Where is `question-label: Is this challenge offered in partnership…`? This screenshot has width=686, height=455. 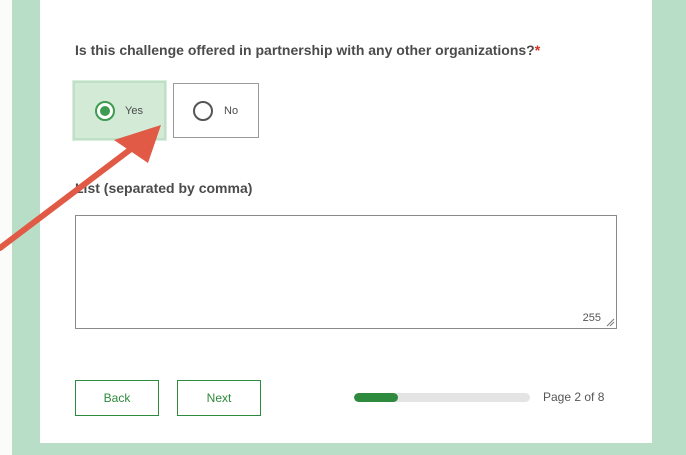
question-label: Is this challenge offered in partnership… is located at coordinates (307, 50).